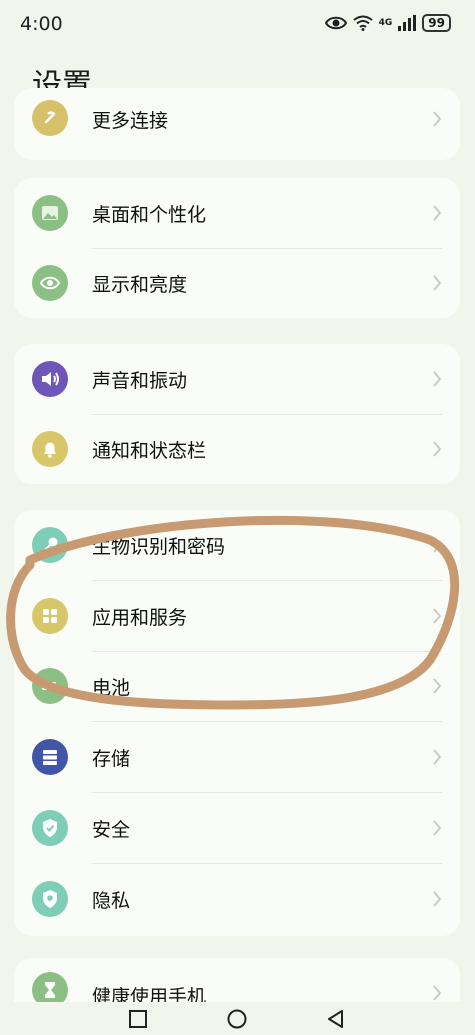 The height and width of the screenshot is (1035, 475). I want to click on link-icon, so click(50, 118).